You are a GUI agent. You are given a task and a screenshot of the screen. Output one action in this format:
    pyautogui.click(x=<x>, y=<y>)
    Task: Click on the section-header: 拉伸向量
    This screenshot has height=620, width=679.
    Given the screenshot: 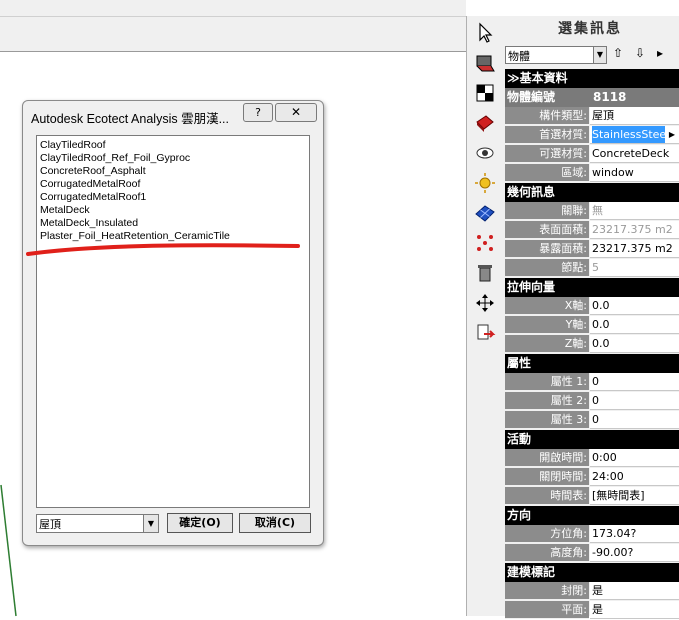 What is the action you would take?
    pyautogui.click(x=592, y=287)
    